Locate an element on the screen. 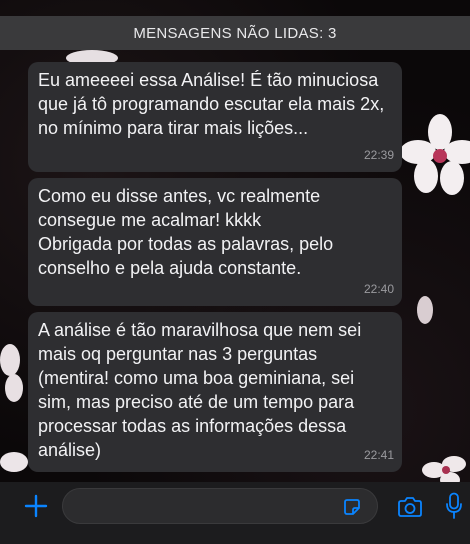  message-time: 22:40 is located at coordinates (378, 289).